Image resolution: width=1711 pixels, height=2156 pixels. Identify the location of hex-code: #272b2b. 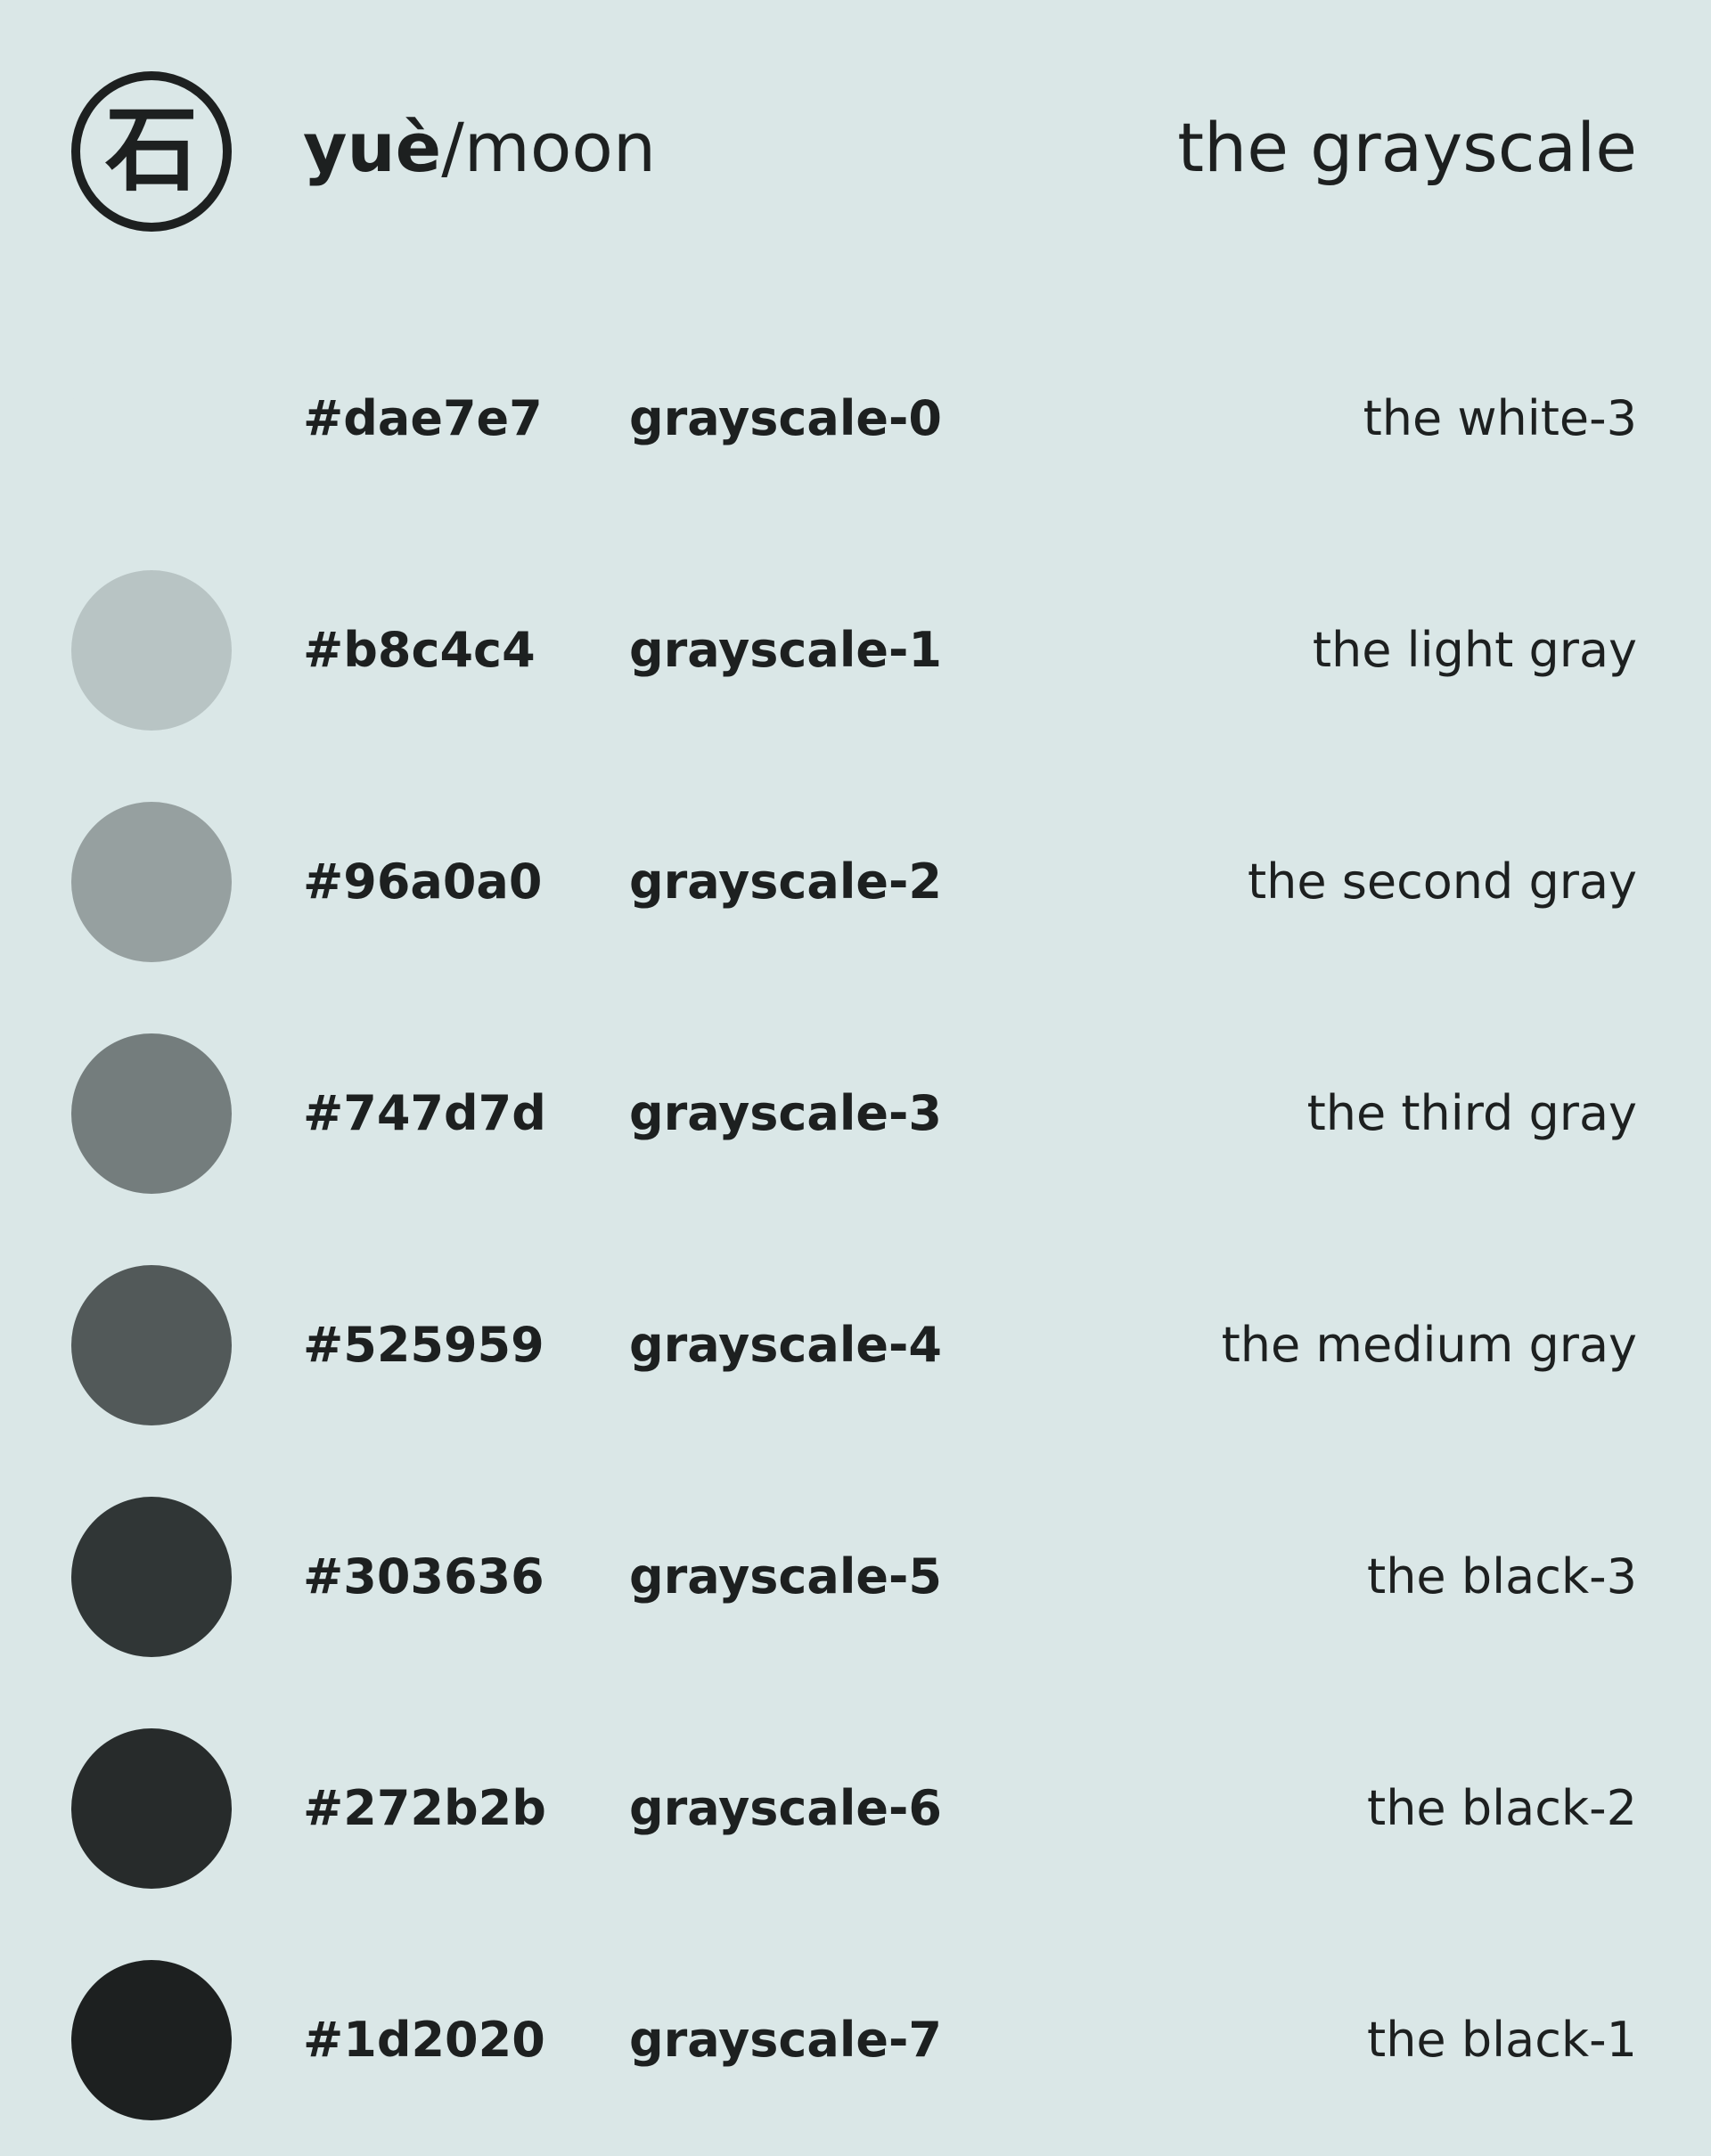
(424, 1808).